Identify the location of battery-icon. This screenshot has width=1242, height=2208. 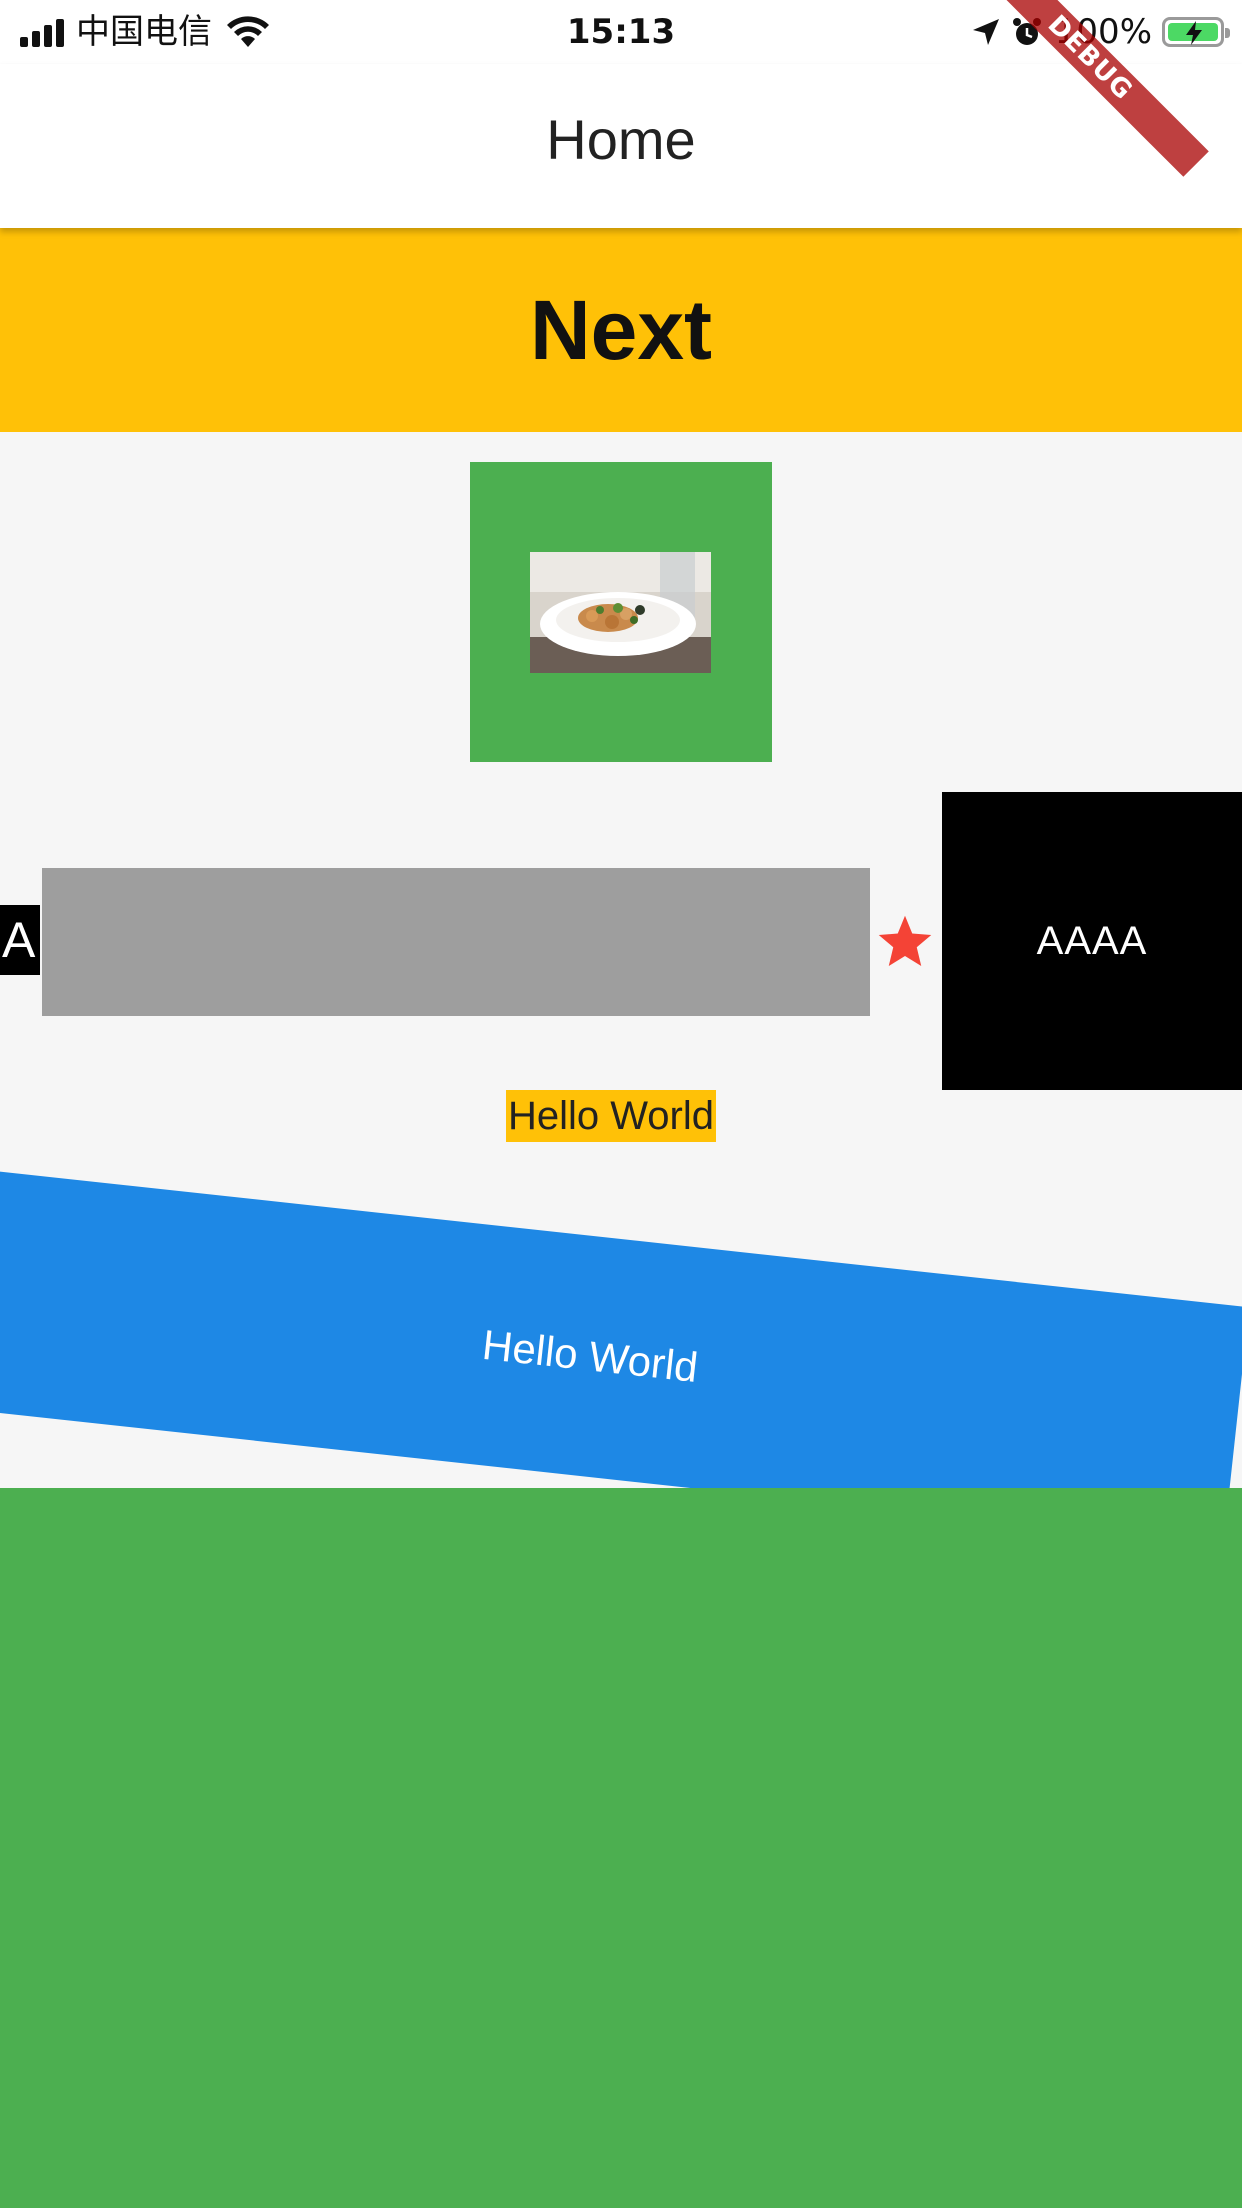
(1196, 32).